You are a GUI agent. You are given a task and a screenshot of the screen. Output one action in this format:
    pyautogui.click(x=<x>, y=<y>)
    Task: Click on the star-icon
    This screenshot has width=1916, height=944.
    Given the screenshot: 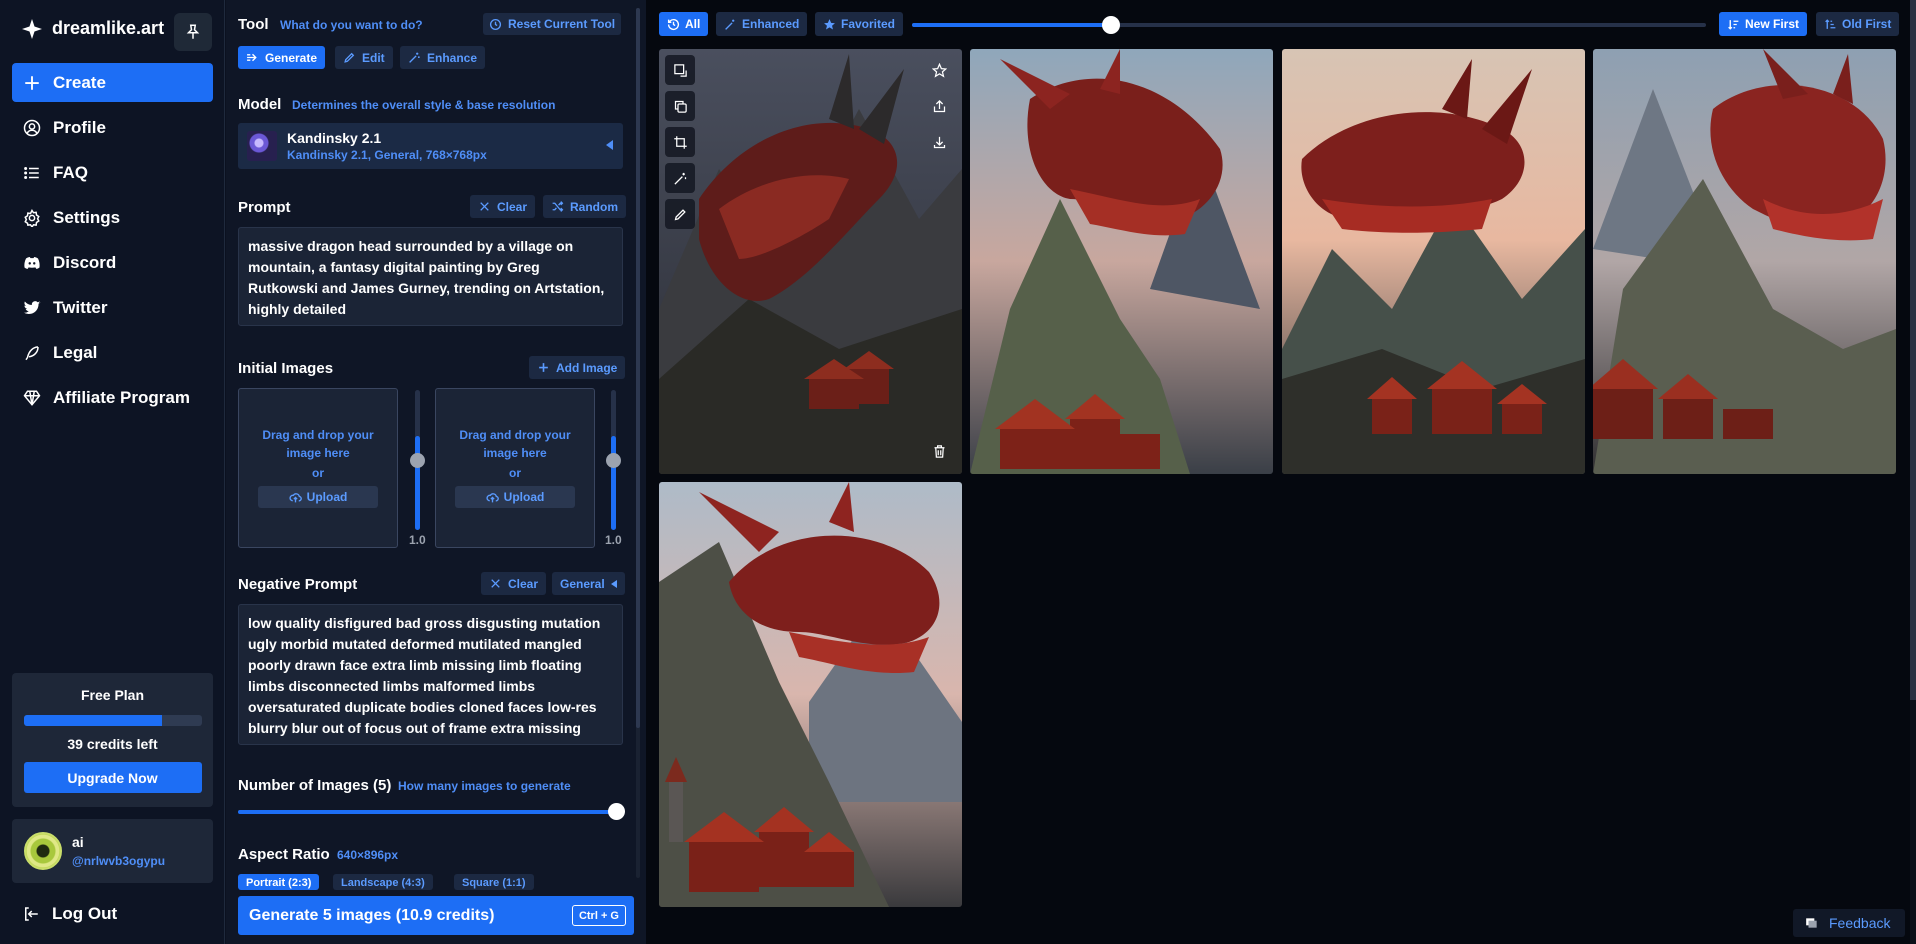 What is the action you would take?
    pyautogui.click(x=939, y=70)
    